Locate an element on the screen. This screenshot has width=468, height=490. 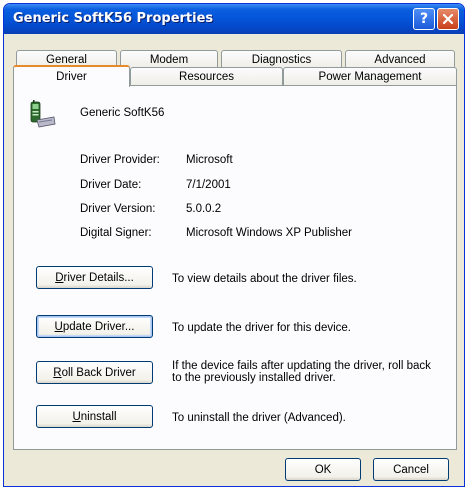
driver-provider-value: Microsoft is located at coordinates (209, 160).